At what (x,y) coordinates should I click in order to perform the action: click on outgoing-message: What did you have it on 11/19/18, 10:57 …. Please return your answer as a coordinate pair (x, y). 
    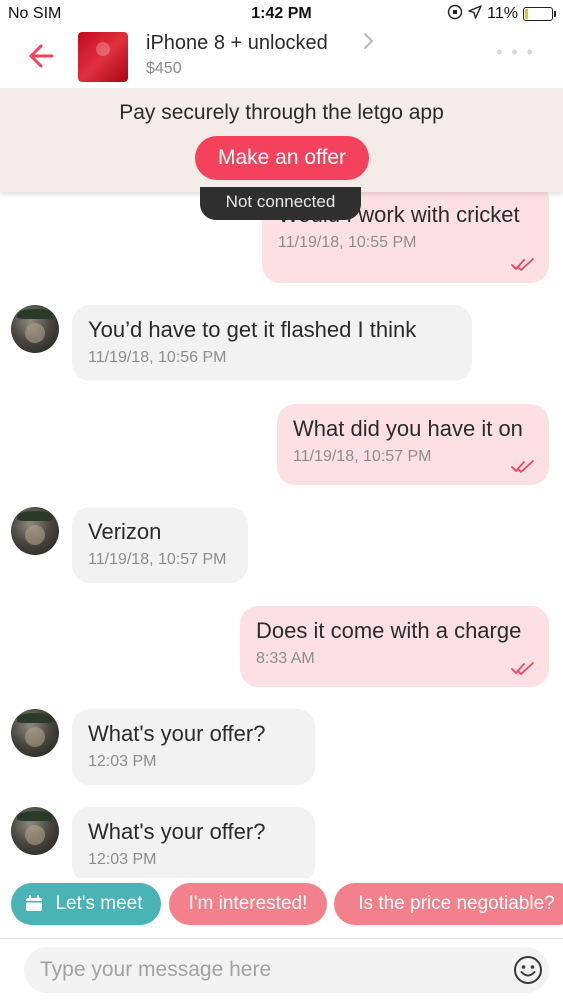
    Looking at the image, I should click on (413, 444).